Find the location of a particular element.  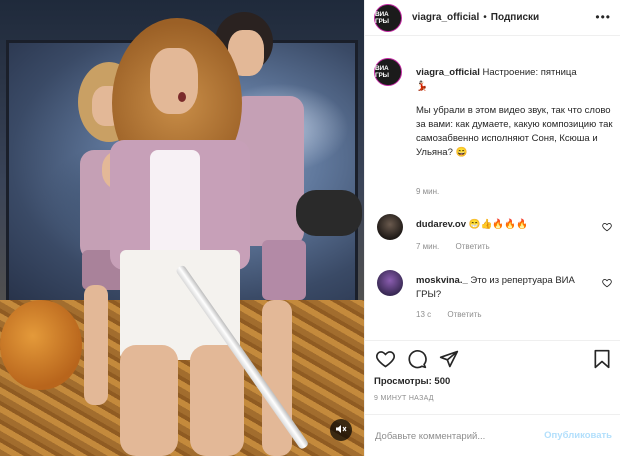

comment-bubble-icon is located at coordinates (417, 360).